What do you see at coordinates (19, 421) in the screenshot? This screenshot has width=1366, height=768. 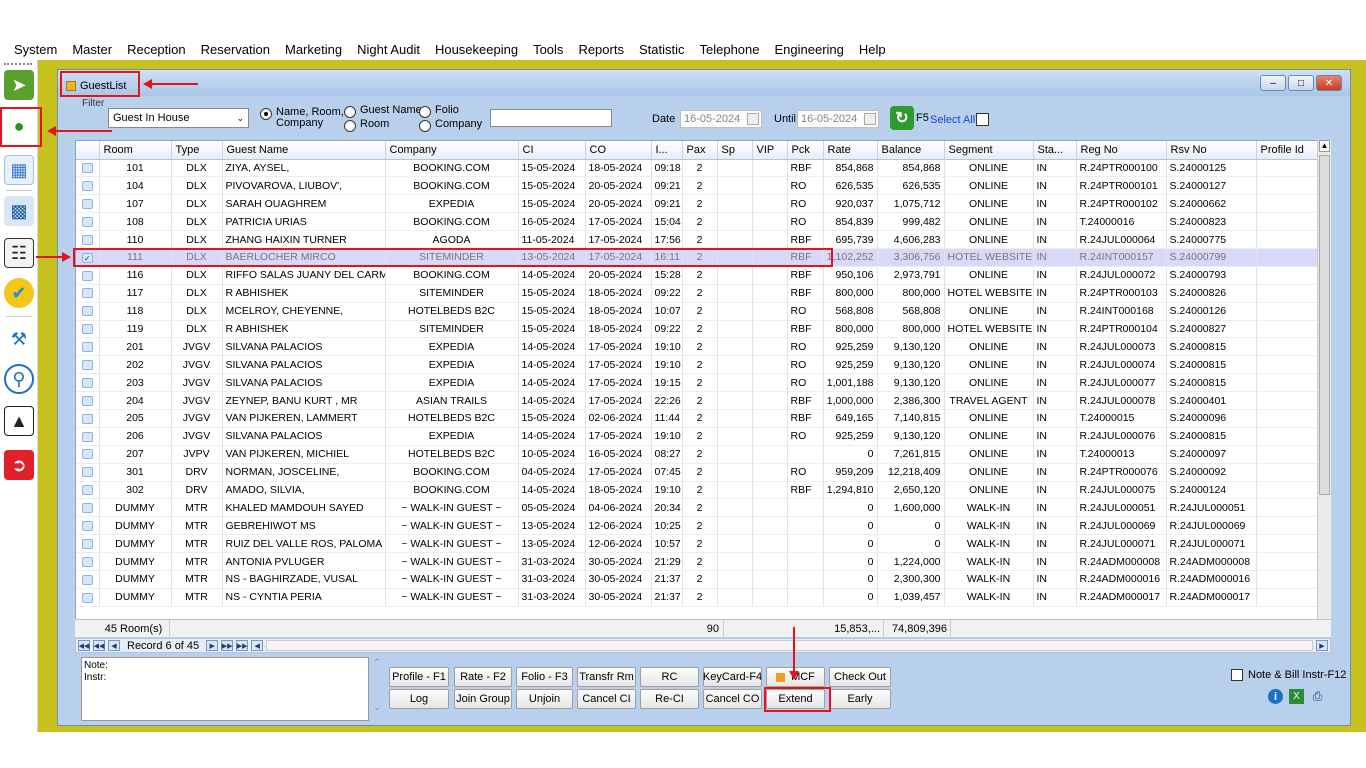 I see `statistics-icon: ▲` at bounding box center [19, 421].